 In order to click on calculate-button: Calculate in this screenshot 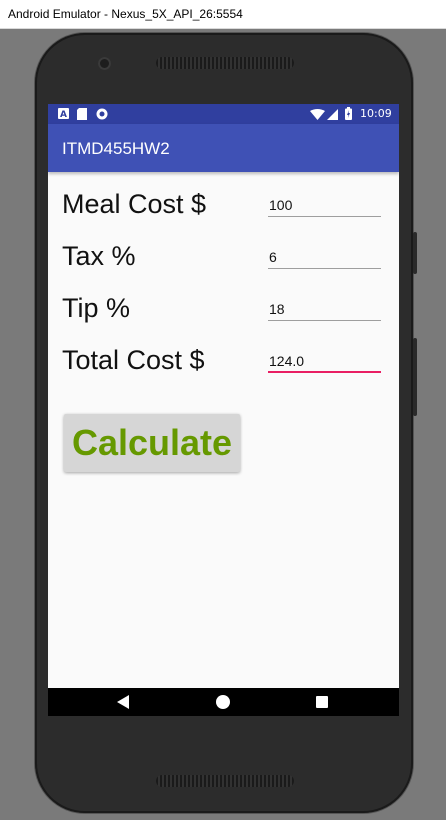, I will do `click(152, 443)`.